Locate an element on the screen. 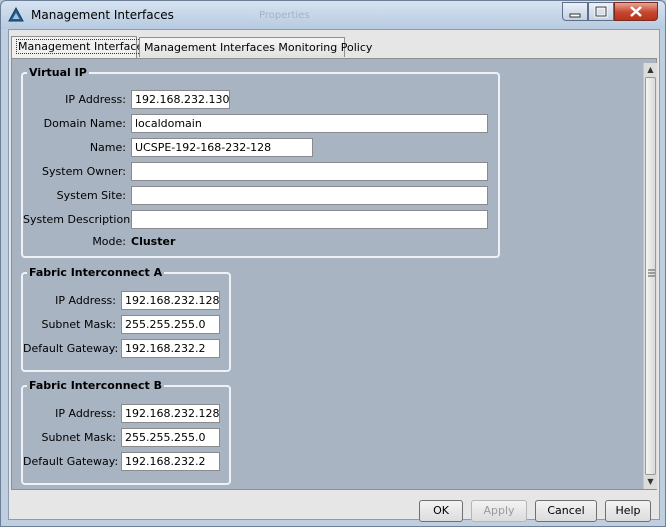 This screenshot has height=527, width=666. tab-monitoring-policy: Management Interfaces Monitoring Policy is located at coordinates (255, 47).